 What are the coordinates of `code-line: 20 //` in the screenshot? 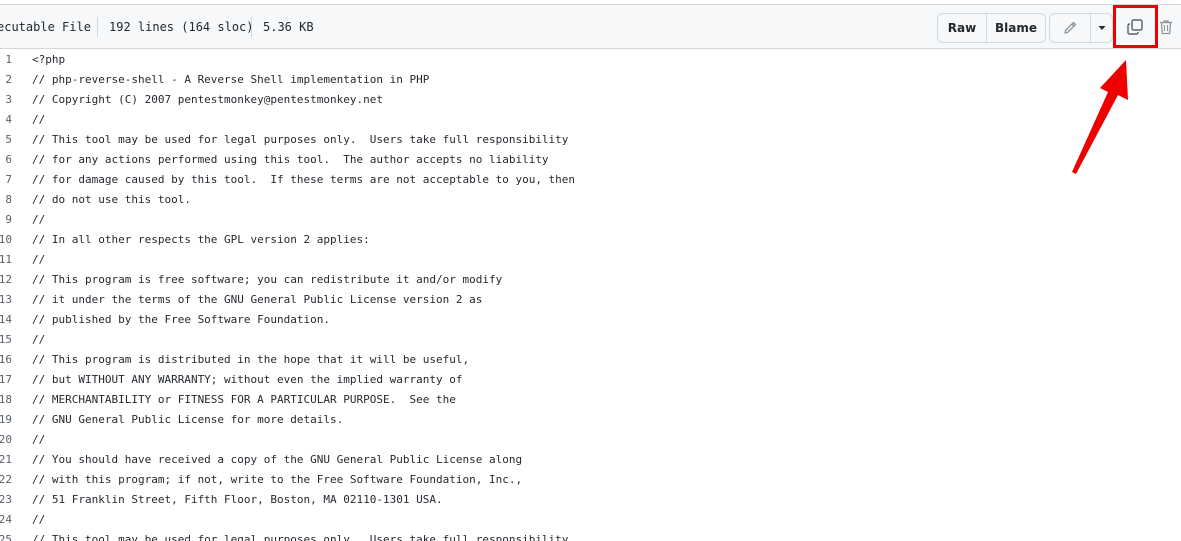 It's located at (590, 440).